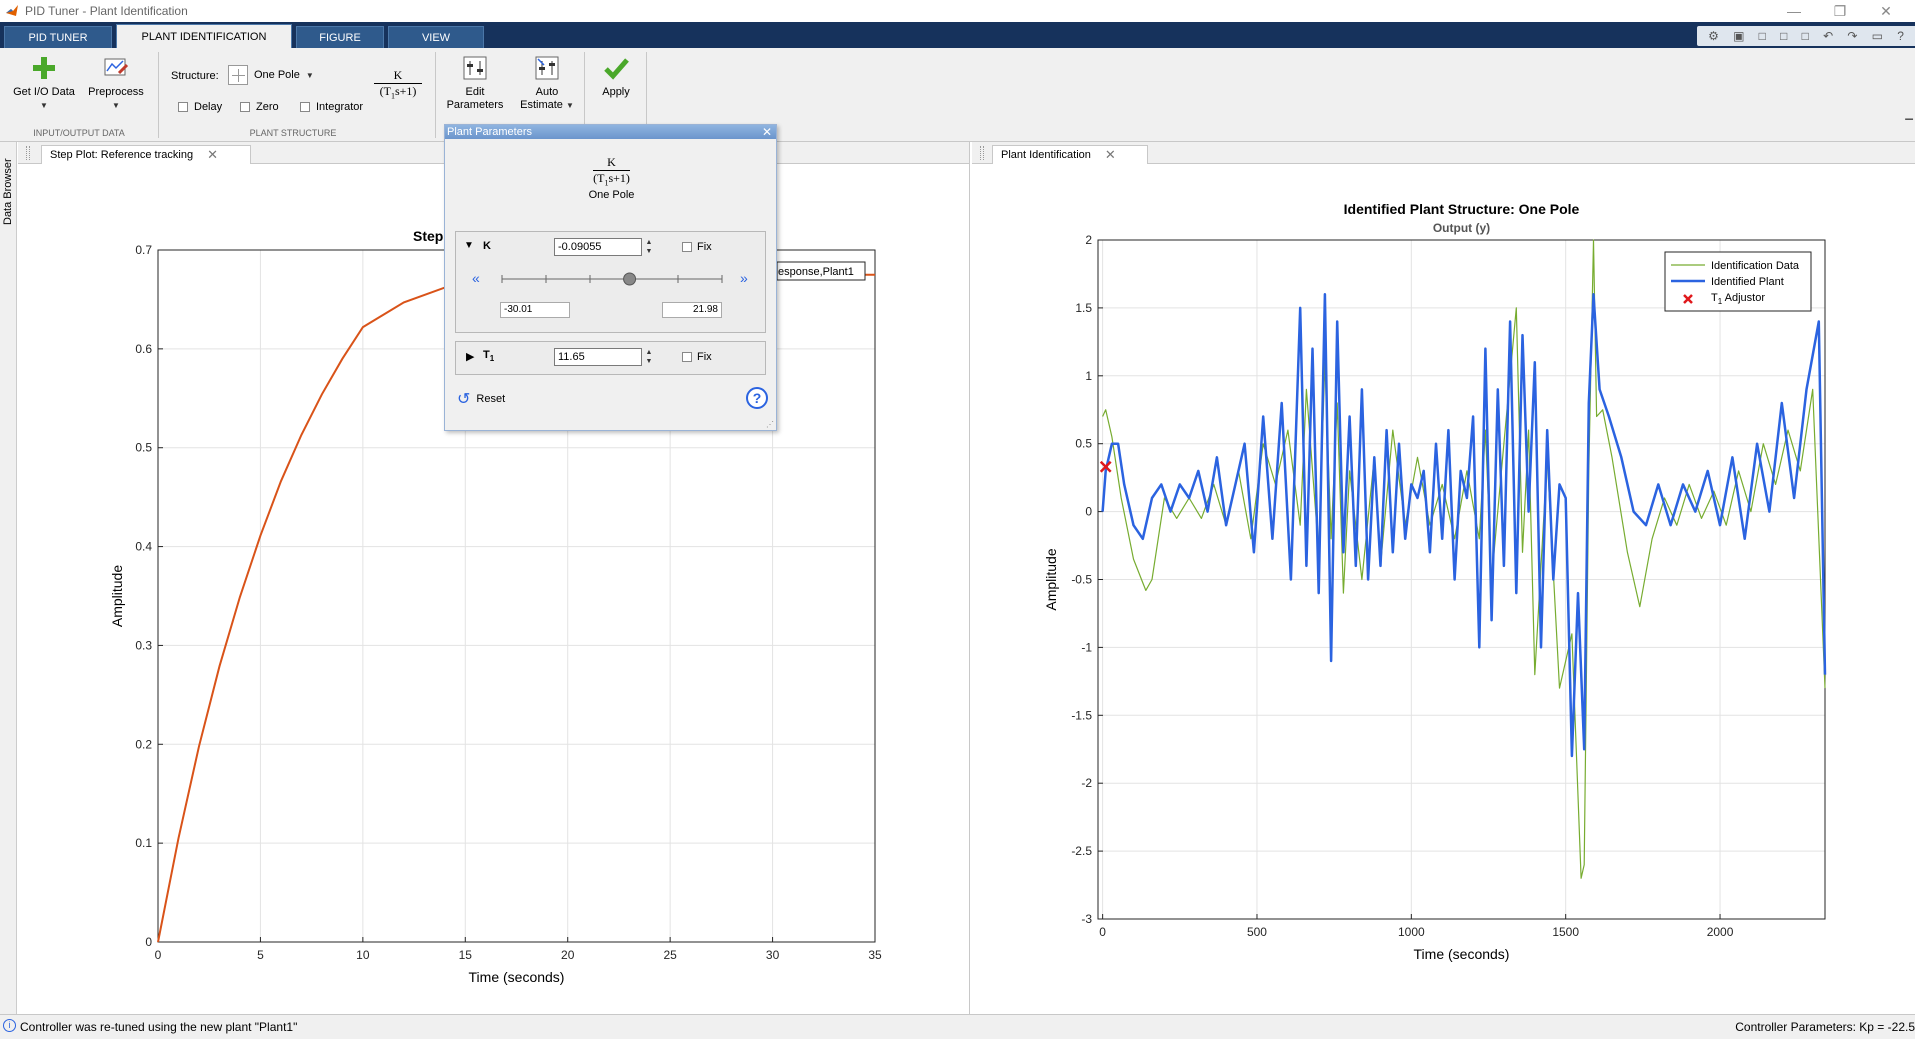 This screenshot has width=1915, height=1039. Describe the element at coordinates (475, 83) in the screenshot. I see `edit-parameters-button: Edit Parameters` at that location.